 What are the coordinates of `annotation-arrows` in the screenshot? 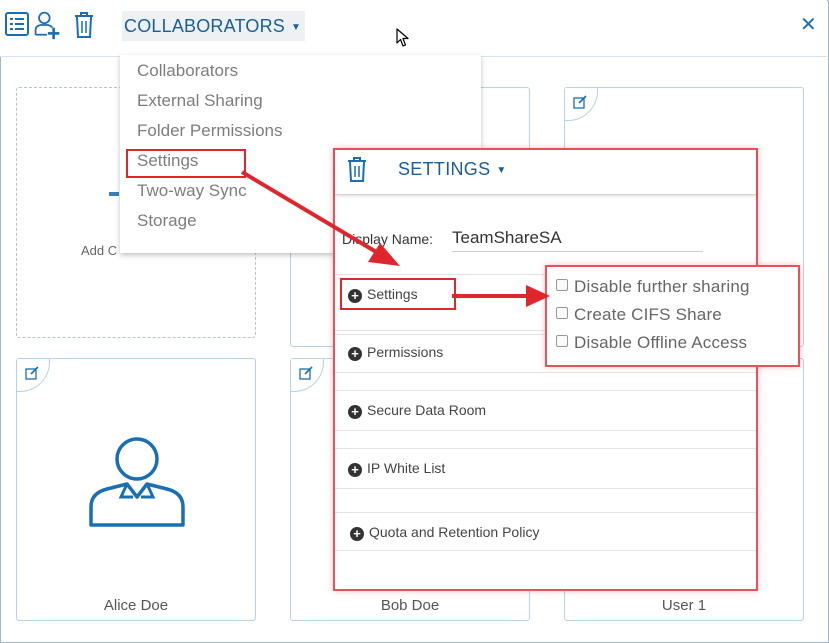 It's located at (395, 238).